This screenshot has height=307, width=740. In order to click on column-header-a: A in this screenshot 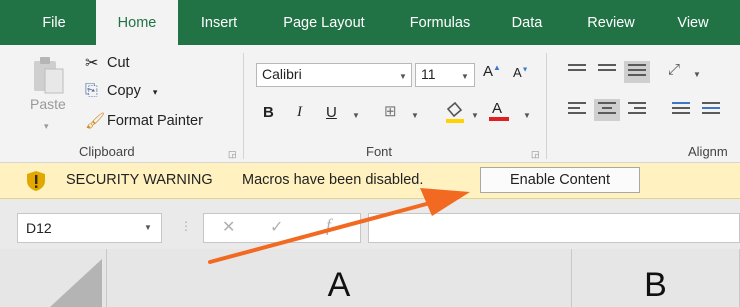, I will do `click(339, 278)`.